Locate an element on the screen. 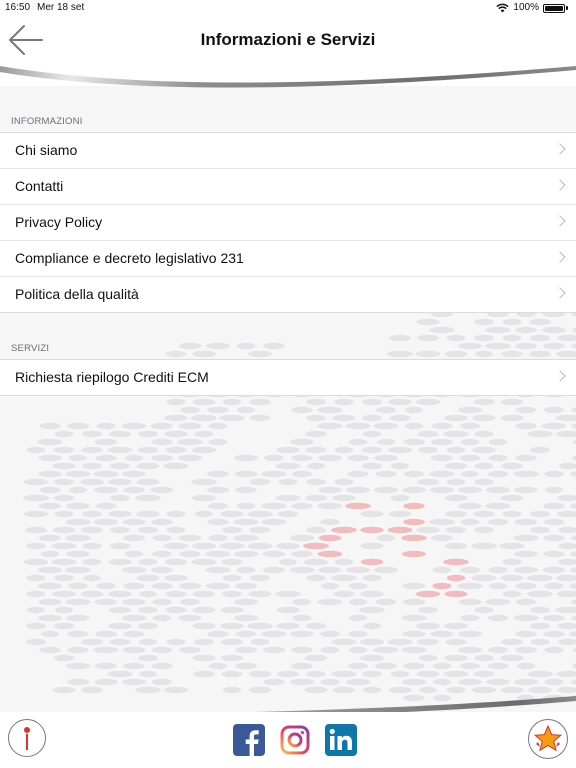 This screenshot has height=768, width=576. list-item-richiesta-crediti-ecm: Richiesta riepilogo Crediti ECM is located at coordinates (288, 377).